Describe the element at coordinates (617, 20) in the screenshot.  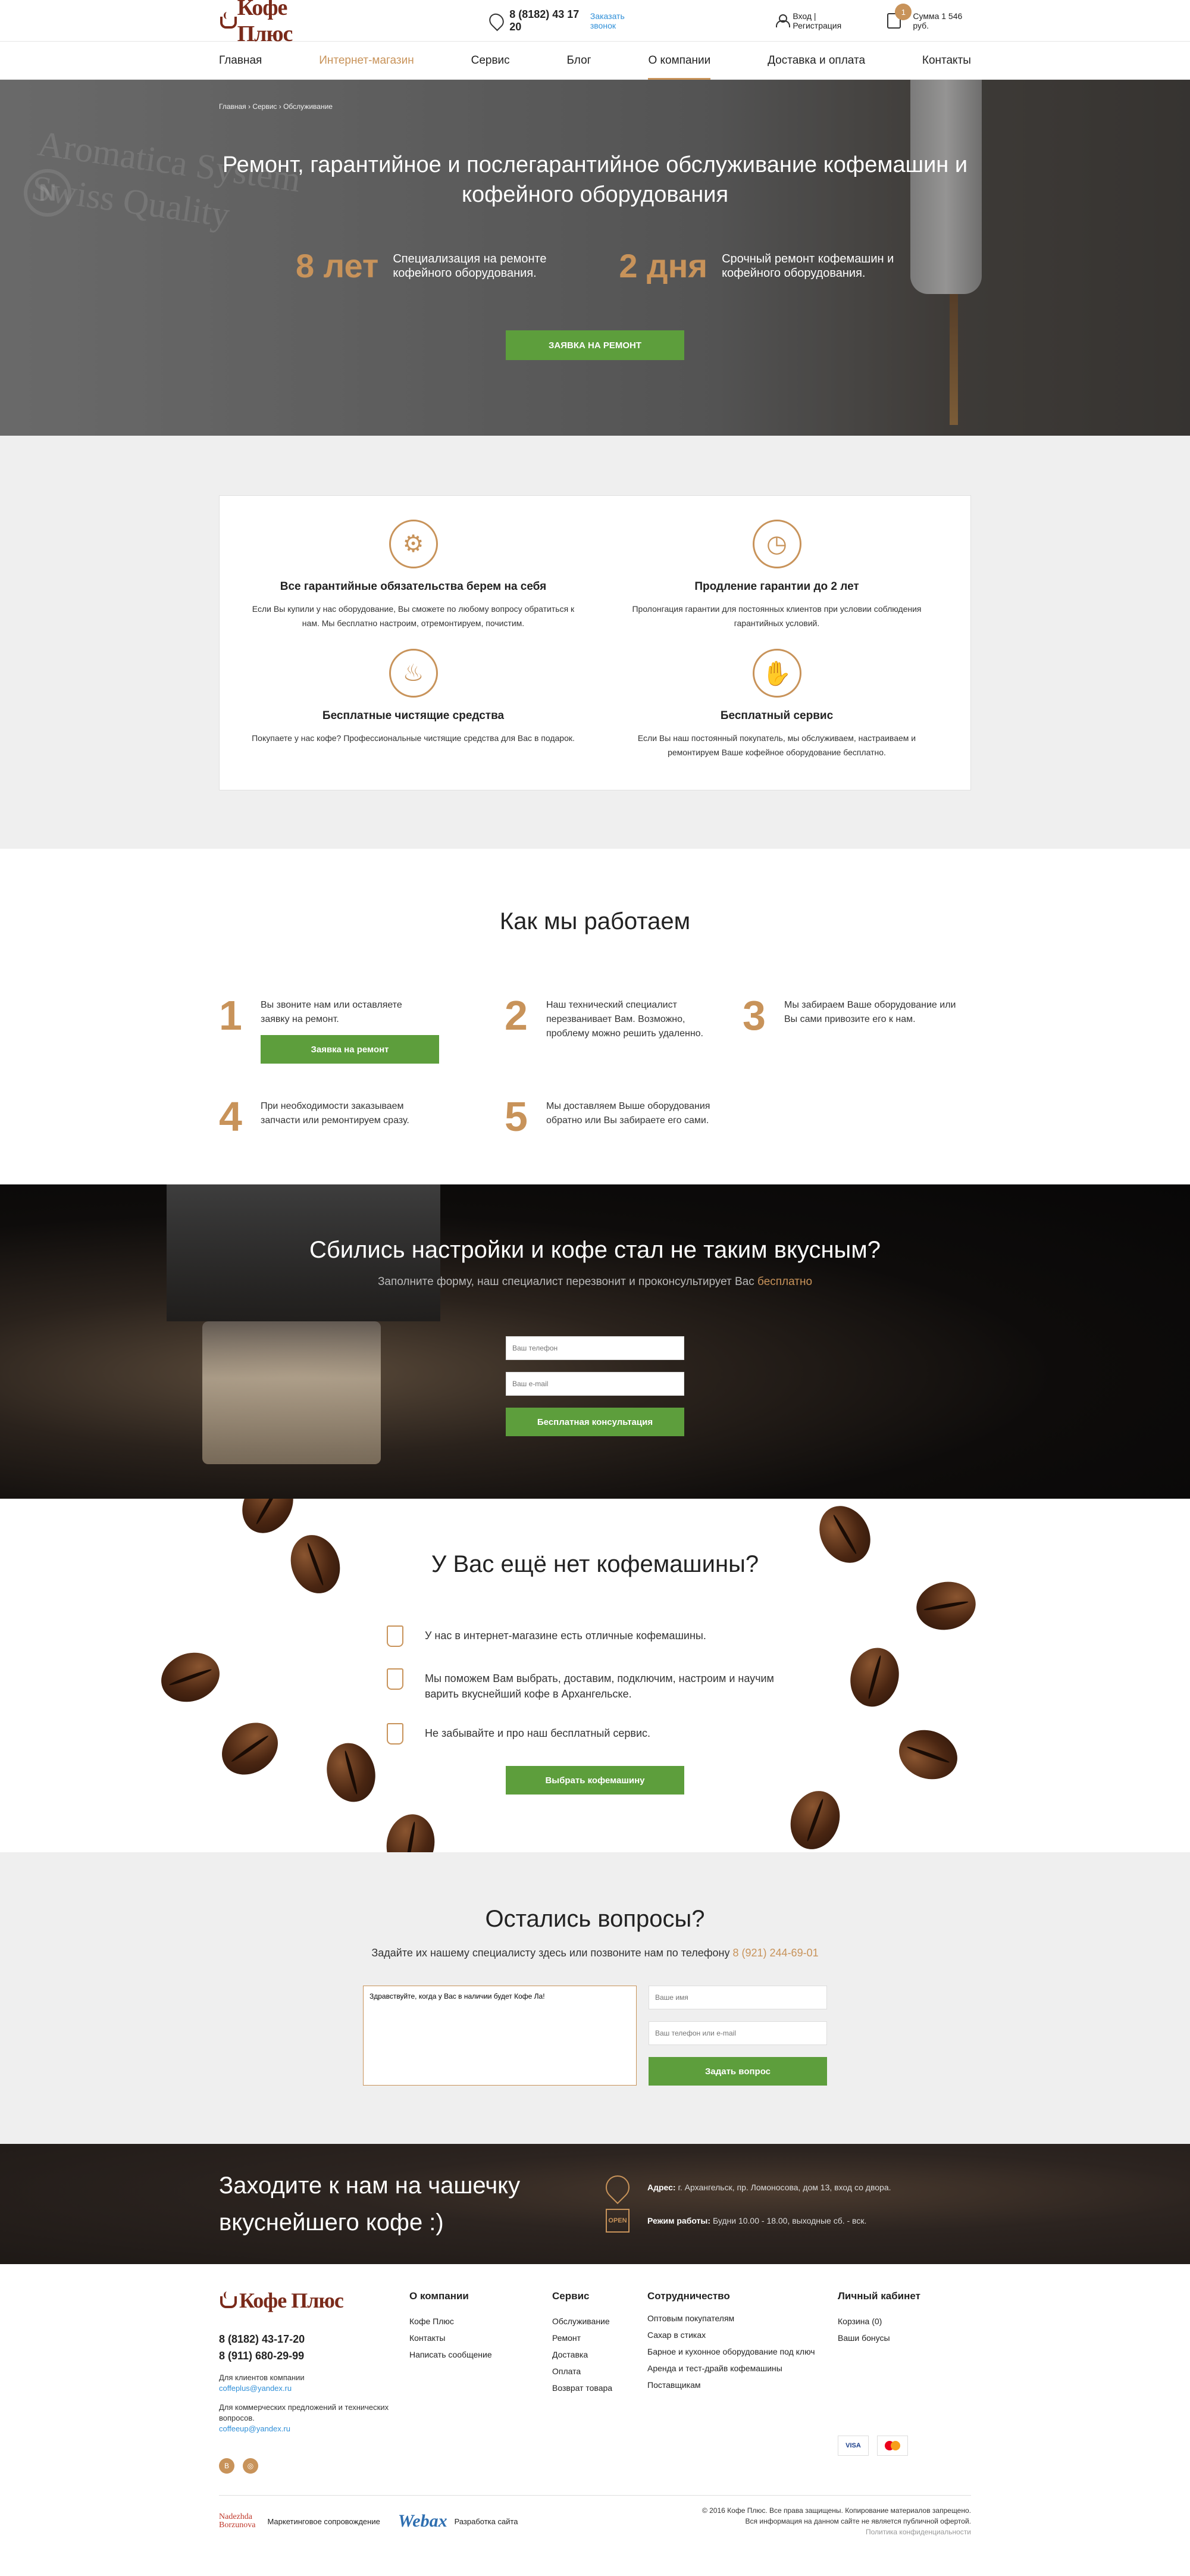
I see `callback-link: Заказать звонок` at that location.